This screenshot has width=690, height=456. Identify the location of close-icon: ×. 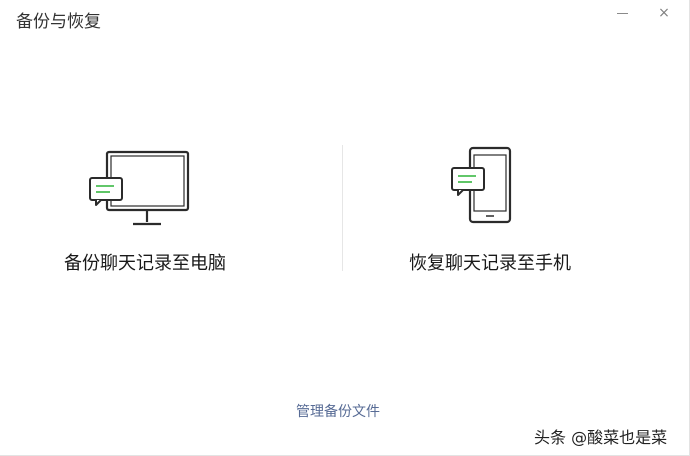
(664, 13).